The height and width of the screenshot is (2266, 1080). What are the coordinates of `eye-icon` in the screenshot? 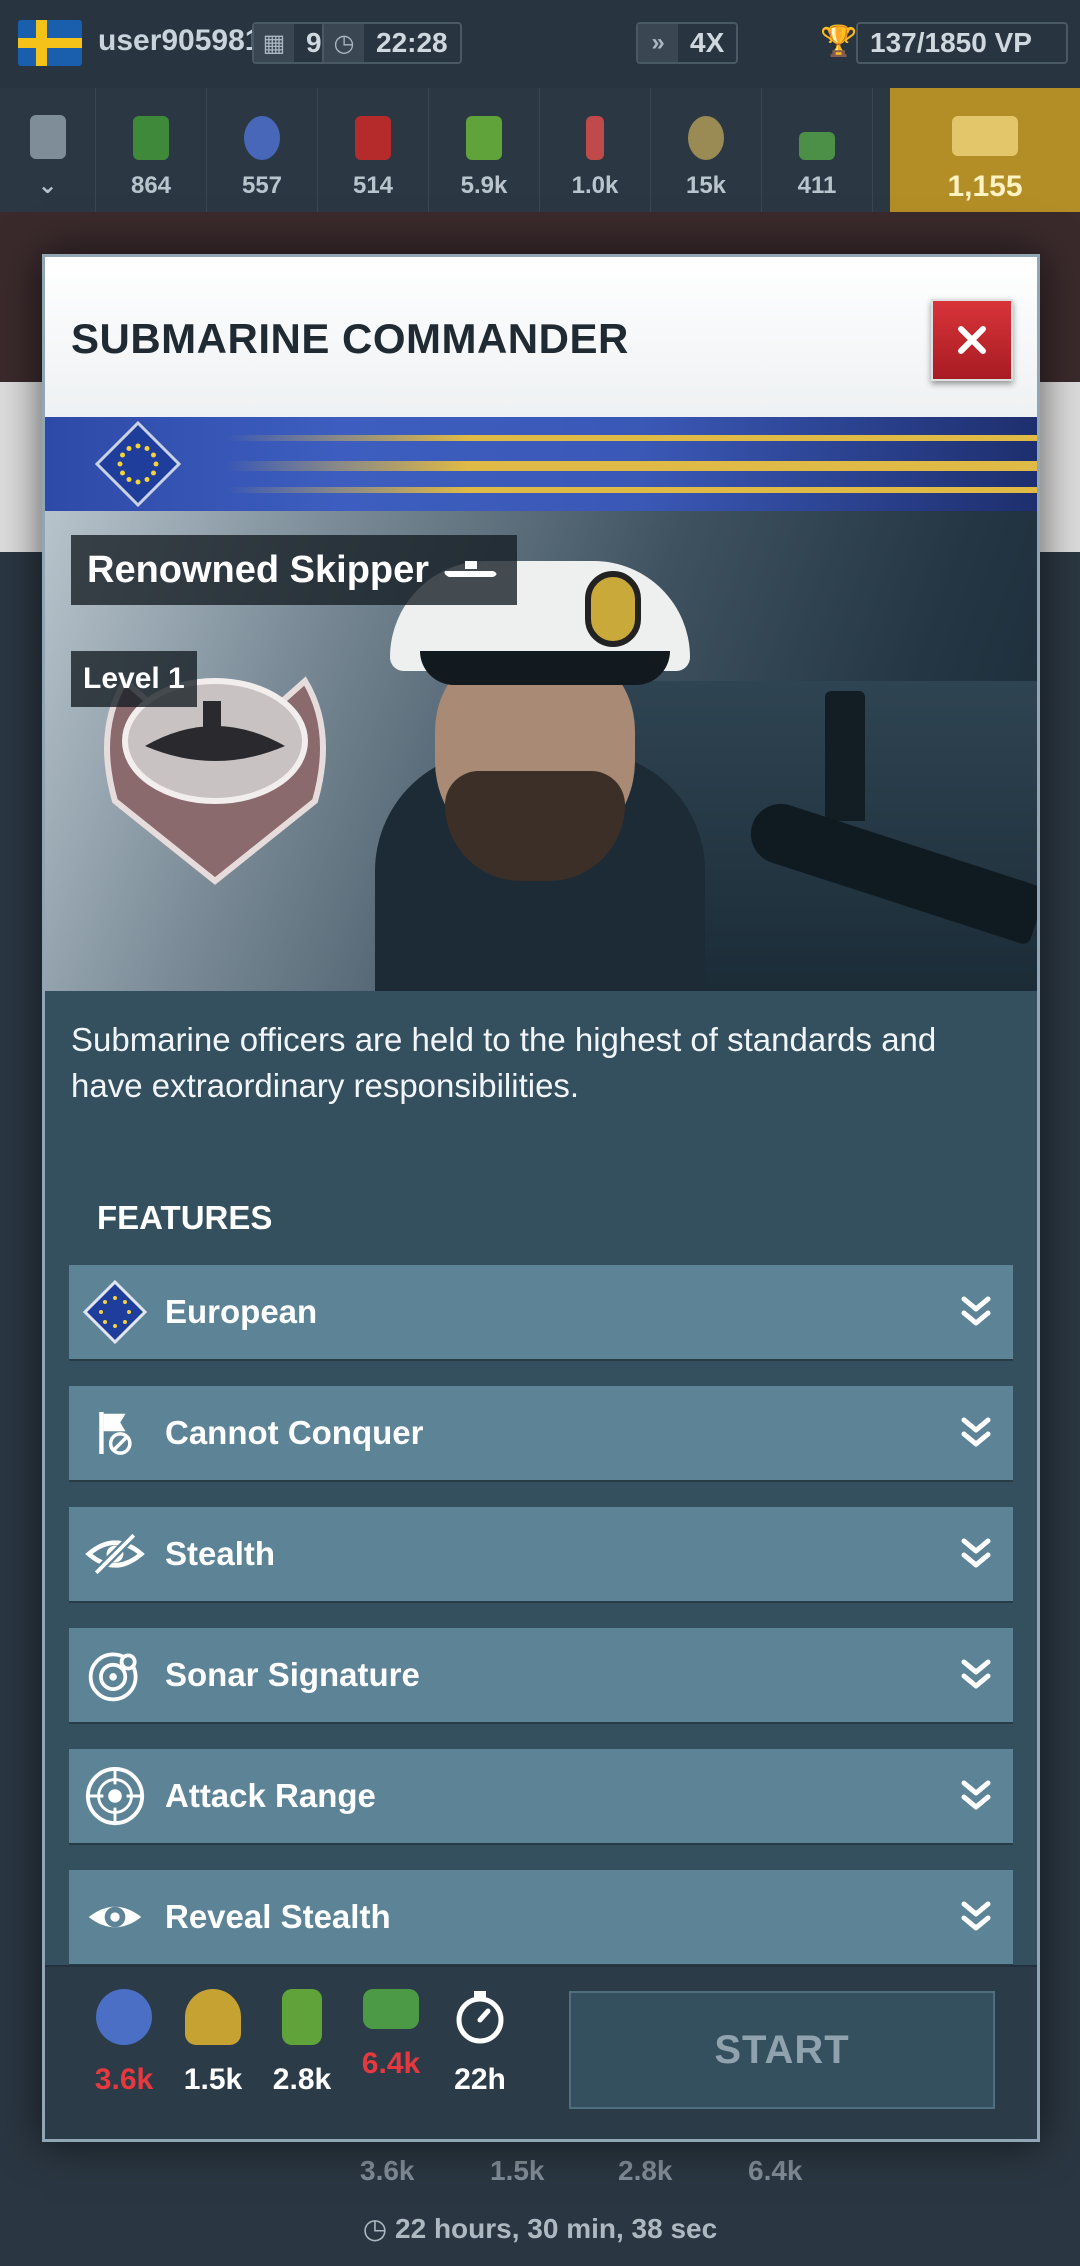 It's located at (115, 1917).